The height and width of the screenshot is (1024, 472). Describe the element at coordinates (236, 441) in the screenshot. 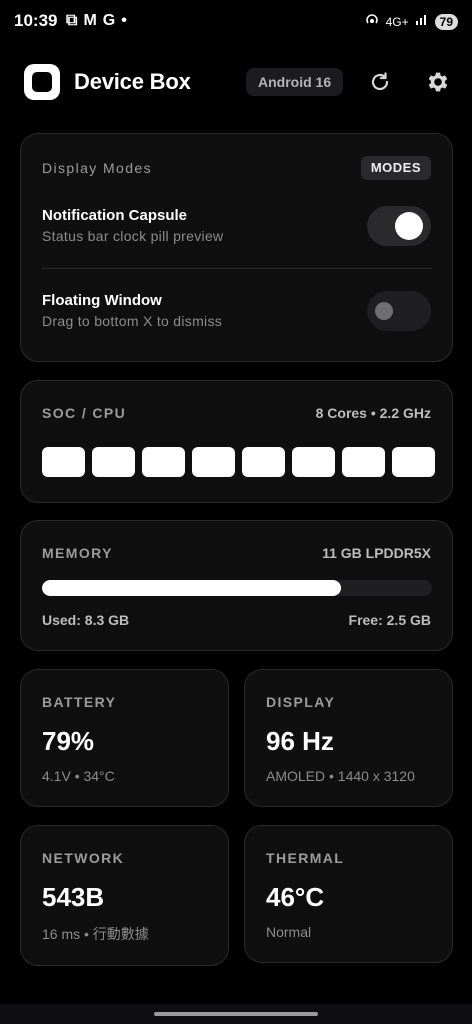

I see `soc-cpu-card: SOC / CPU 8 Cores • 2.2 GHz` at that location.